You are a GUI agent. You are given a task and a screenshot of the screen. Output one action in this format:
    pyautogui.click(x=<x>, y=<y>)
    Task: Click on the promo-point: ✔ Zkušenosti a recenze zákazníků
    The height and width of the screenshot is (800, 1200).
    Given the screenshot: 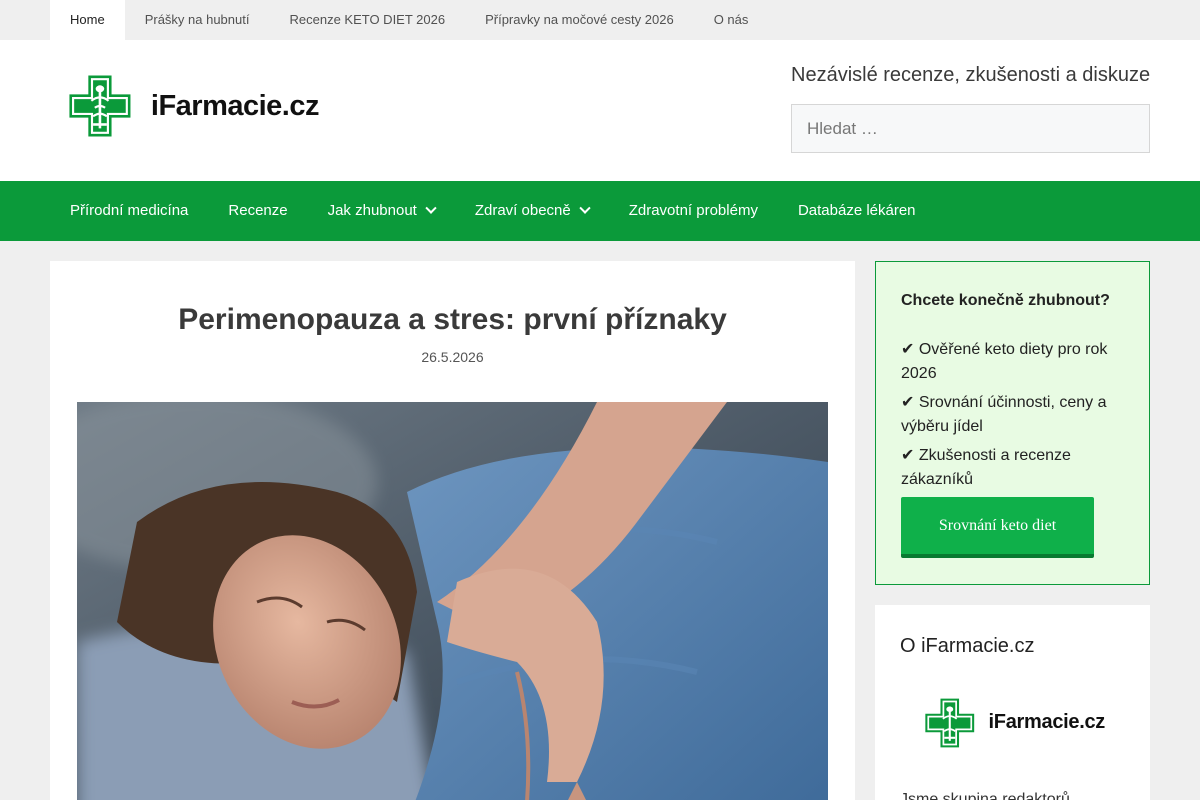 What is the action you would take?
    pyautogui.click(x=986, y=467)
    